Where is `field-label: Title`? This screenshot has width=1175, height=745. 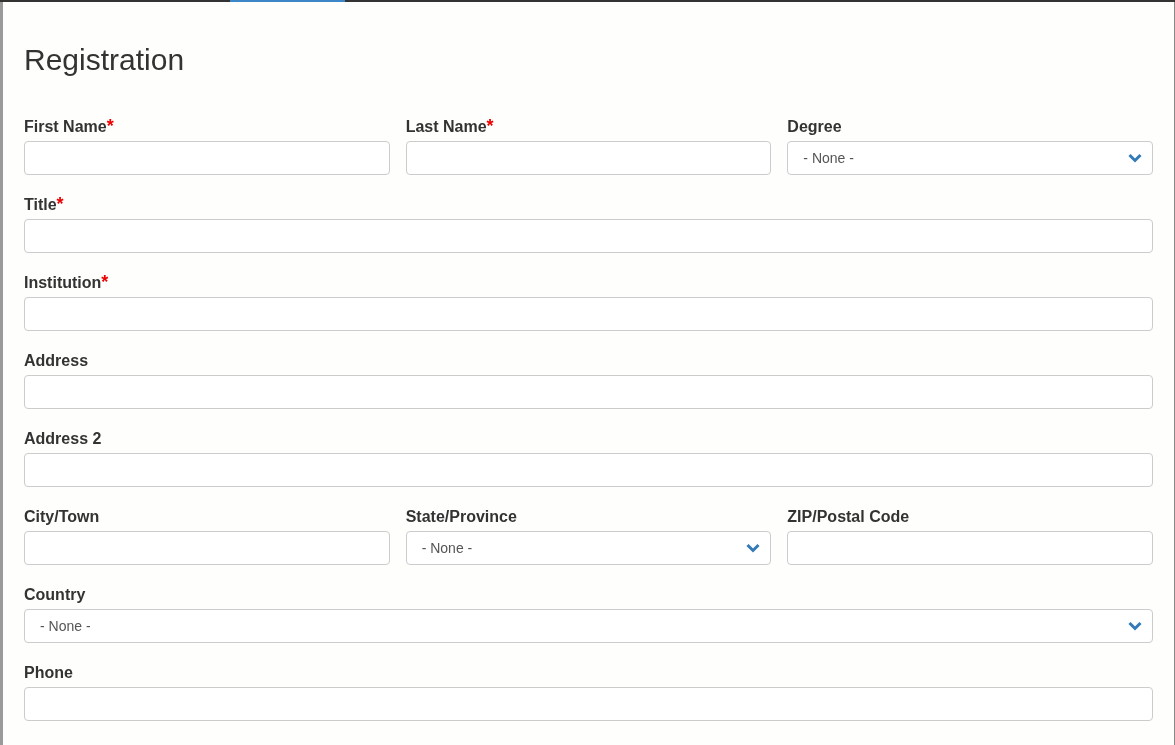
field-label: Title is located at coordinates (40, 205).